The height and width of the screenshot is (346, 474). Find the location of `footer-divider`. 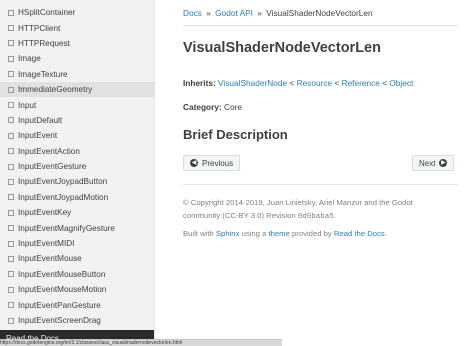

footer-divider is located at coordinates (320, 184).